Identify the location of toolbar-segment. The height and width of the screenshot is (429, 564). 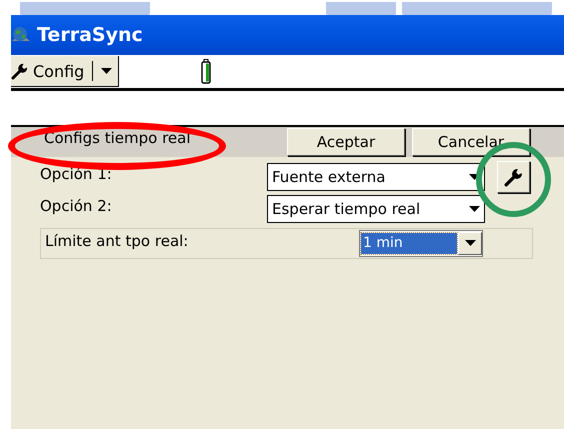
(361, 8).